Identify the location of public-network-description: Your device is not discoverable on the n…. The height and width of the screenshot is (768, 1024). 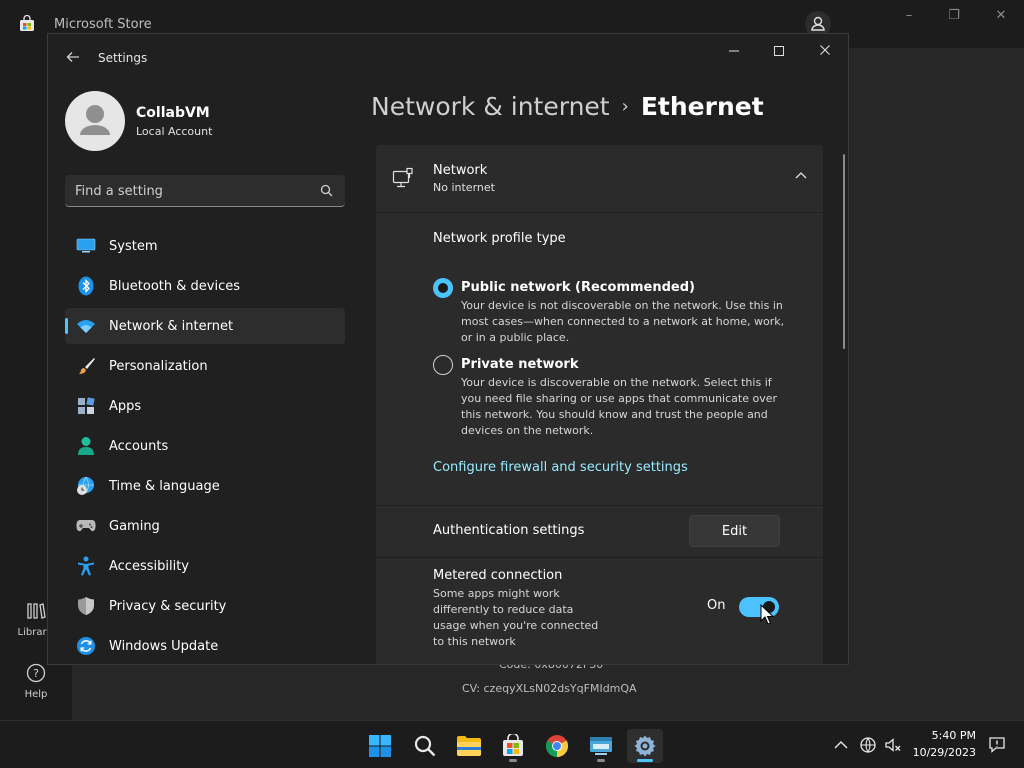
(623, 321).